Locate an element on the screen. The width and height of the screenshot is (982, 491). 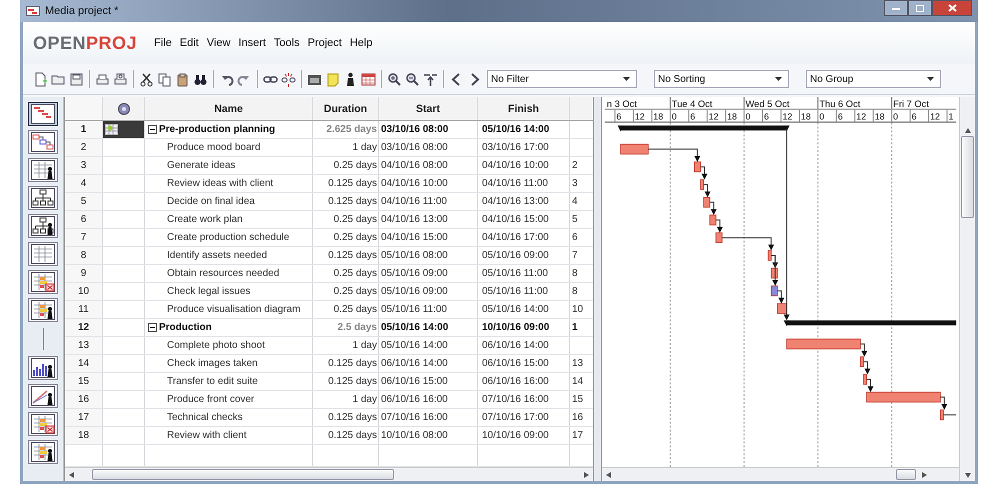
filter-dropdown: No Group is located at coordinates (873, 79).